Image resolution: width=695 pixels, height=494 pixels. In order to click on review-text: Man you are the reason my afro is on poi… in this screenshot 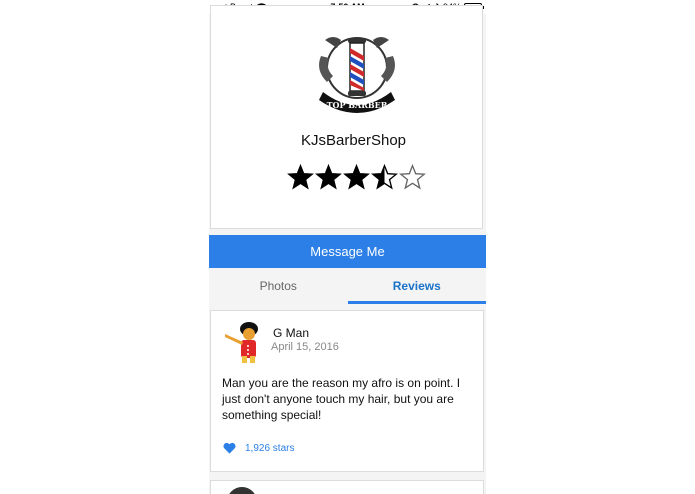, I will do `click(341, 399)`.